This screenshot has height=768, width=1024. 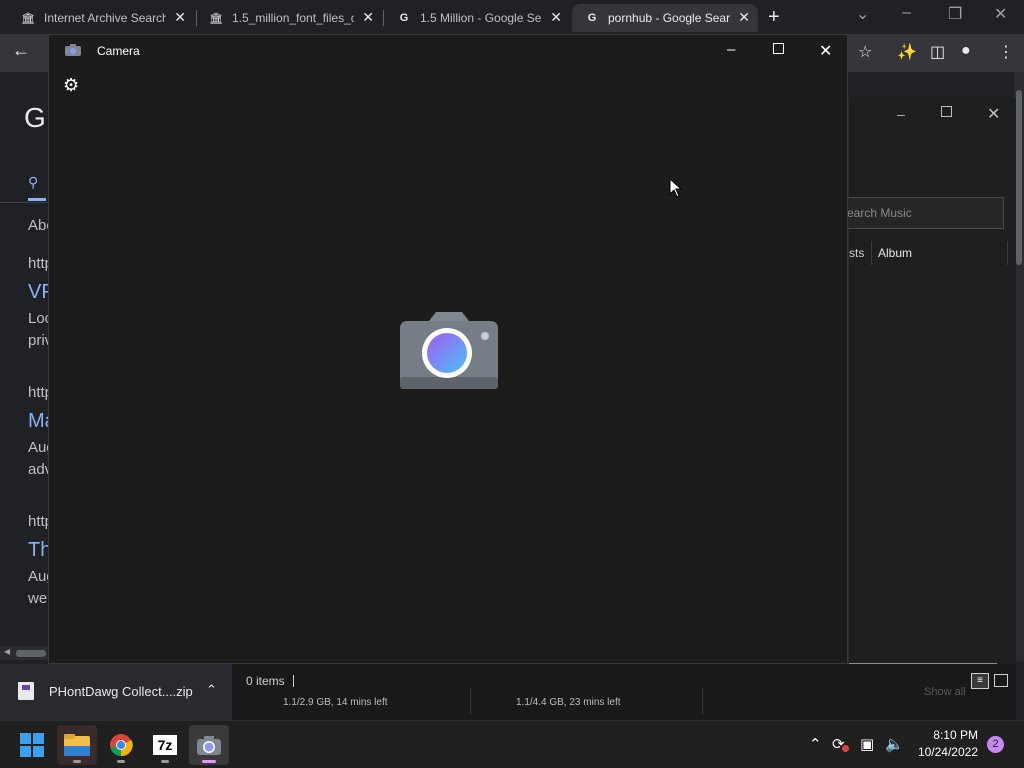 What do you see at coordinates (865, 52) in the screenshot?
I see `bookmark-star-icon: ☆` at bounding box center [865, 52].